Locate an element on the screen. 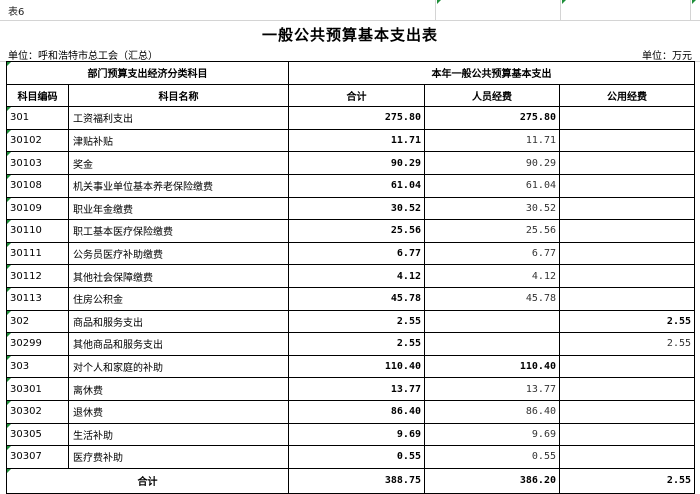 This screenshot has height=494, width=700. row-personnel-cell: 11.71 is located at coordinates (492, 140).